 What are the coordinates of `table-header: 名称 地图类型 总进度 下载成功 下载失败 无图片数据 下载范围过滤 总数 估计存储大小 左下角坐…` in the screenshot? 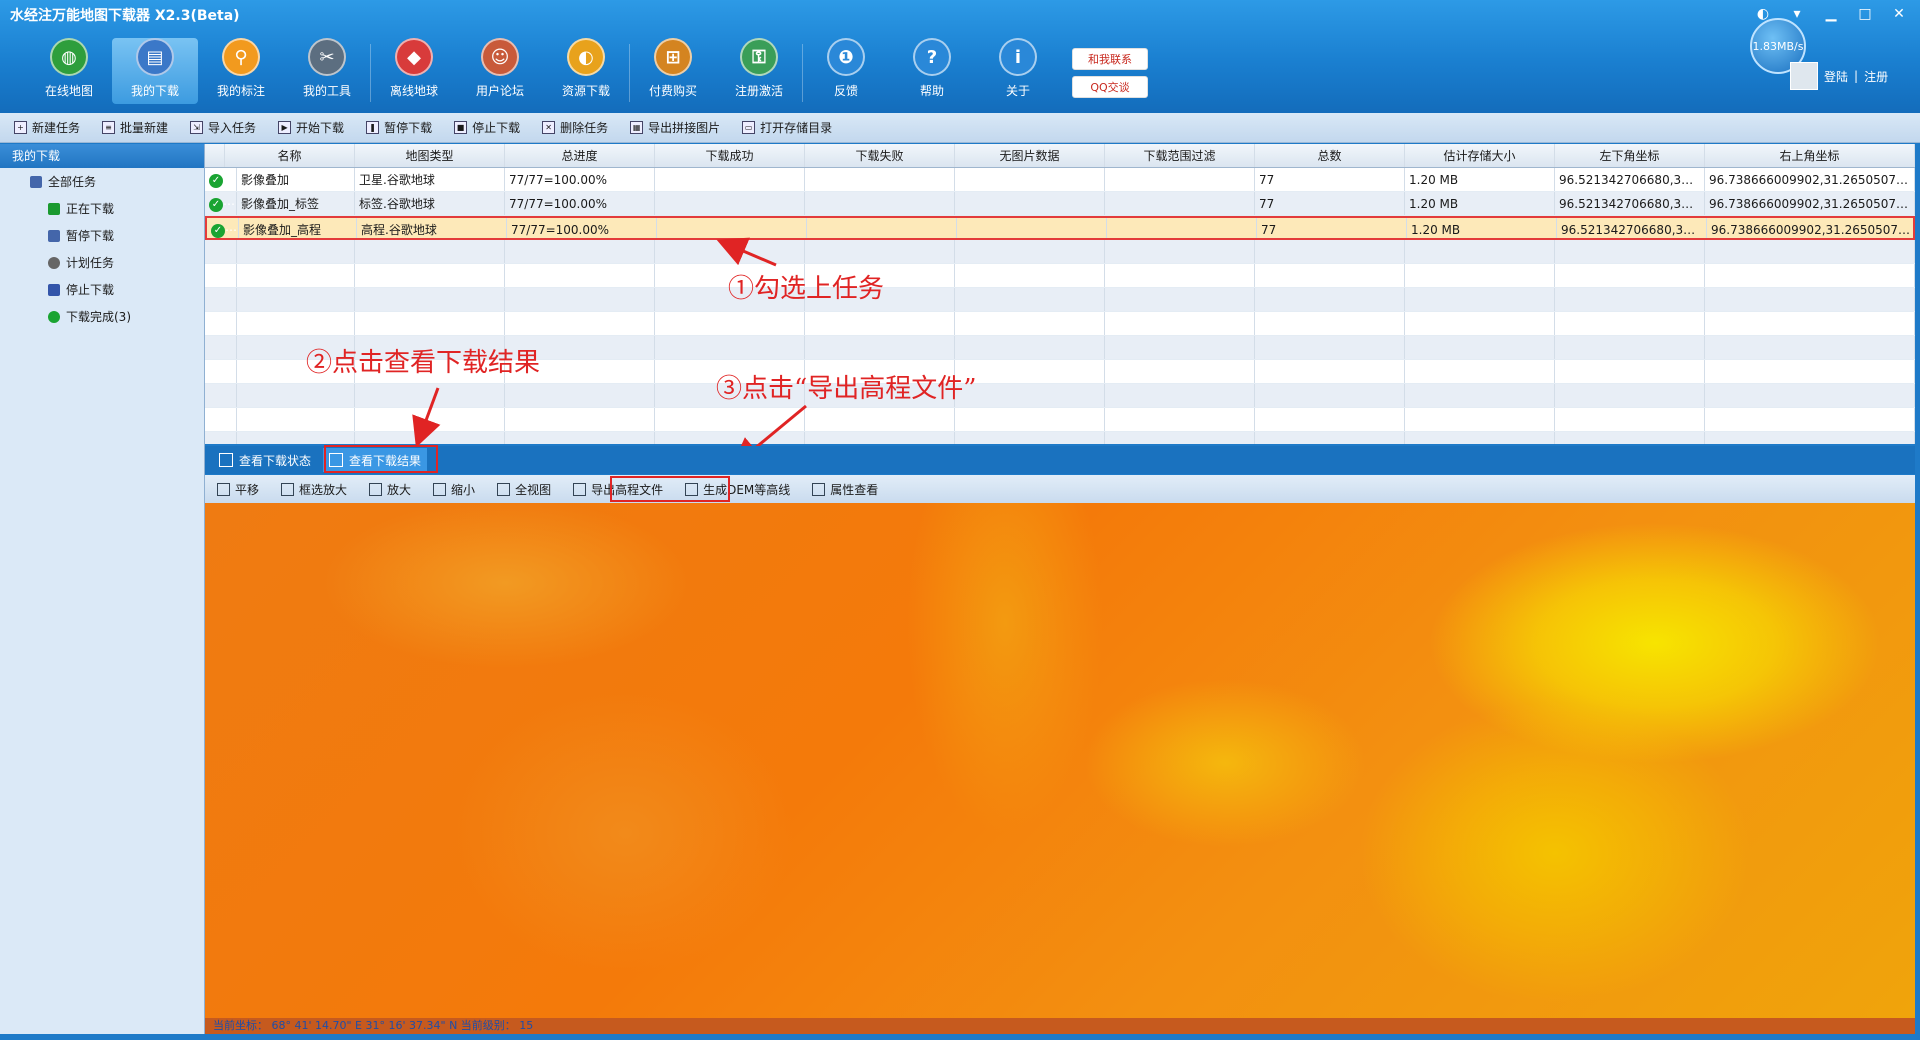 It's located at (1060, 156).